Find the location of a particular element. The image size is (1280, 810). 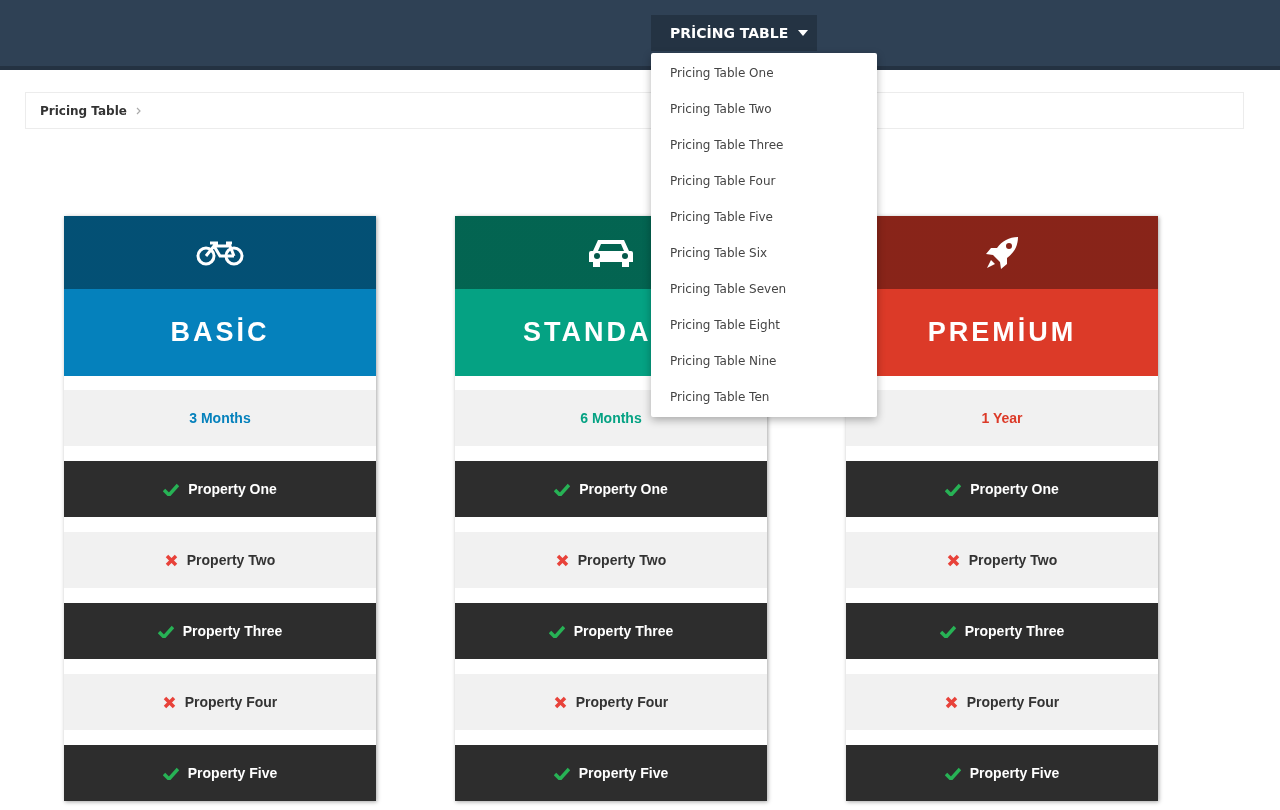

plan-title: BASİC is located at coordinates (220, 332).